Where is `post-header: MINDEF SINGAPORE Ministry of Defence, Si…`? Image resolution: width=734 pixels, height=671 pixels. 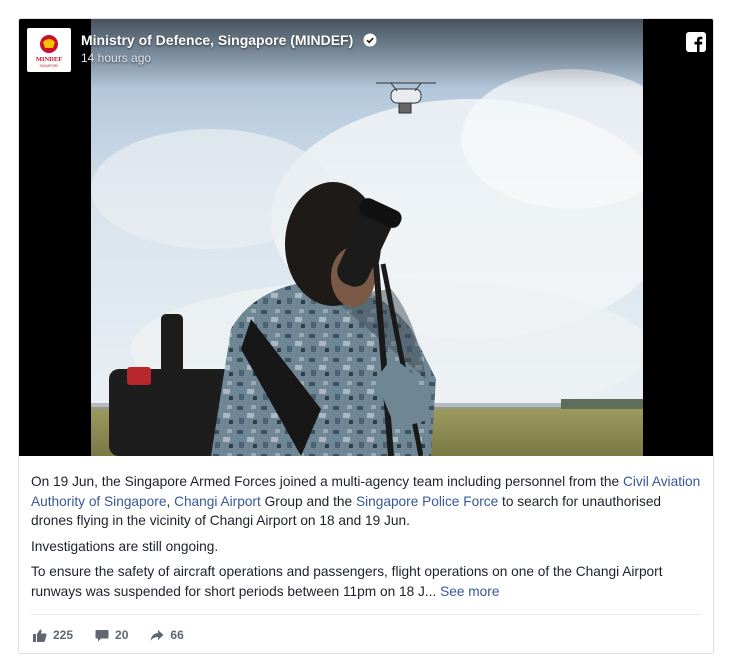 post-header: MINDEF SINGAPORE Ministry of Defence, Si… is located at coordinates (366, 54).